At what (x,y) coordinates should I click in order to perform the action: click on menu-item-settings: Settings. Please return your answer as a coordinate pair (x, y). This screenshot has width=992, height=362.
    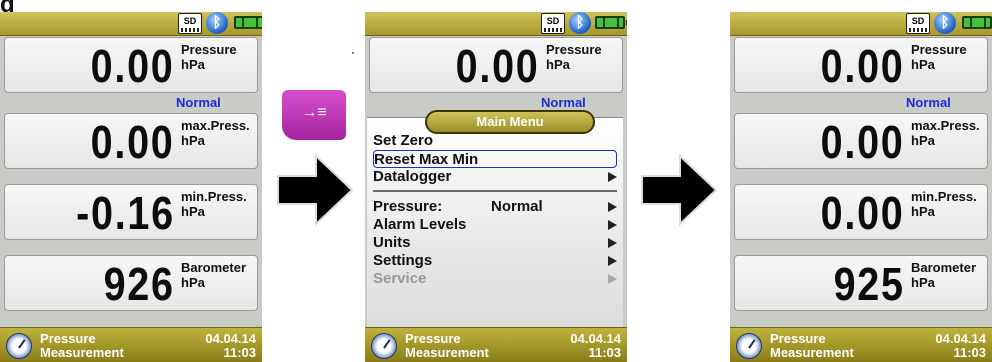
    Looking at the image, I should click on (495, 261).